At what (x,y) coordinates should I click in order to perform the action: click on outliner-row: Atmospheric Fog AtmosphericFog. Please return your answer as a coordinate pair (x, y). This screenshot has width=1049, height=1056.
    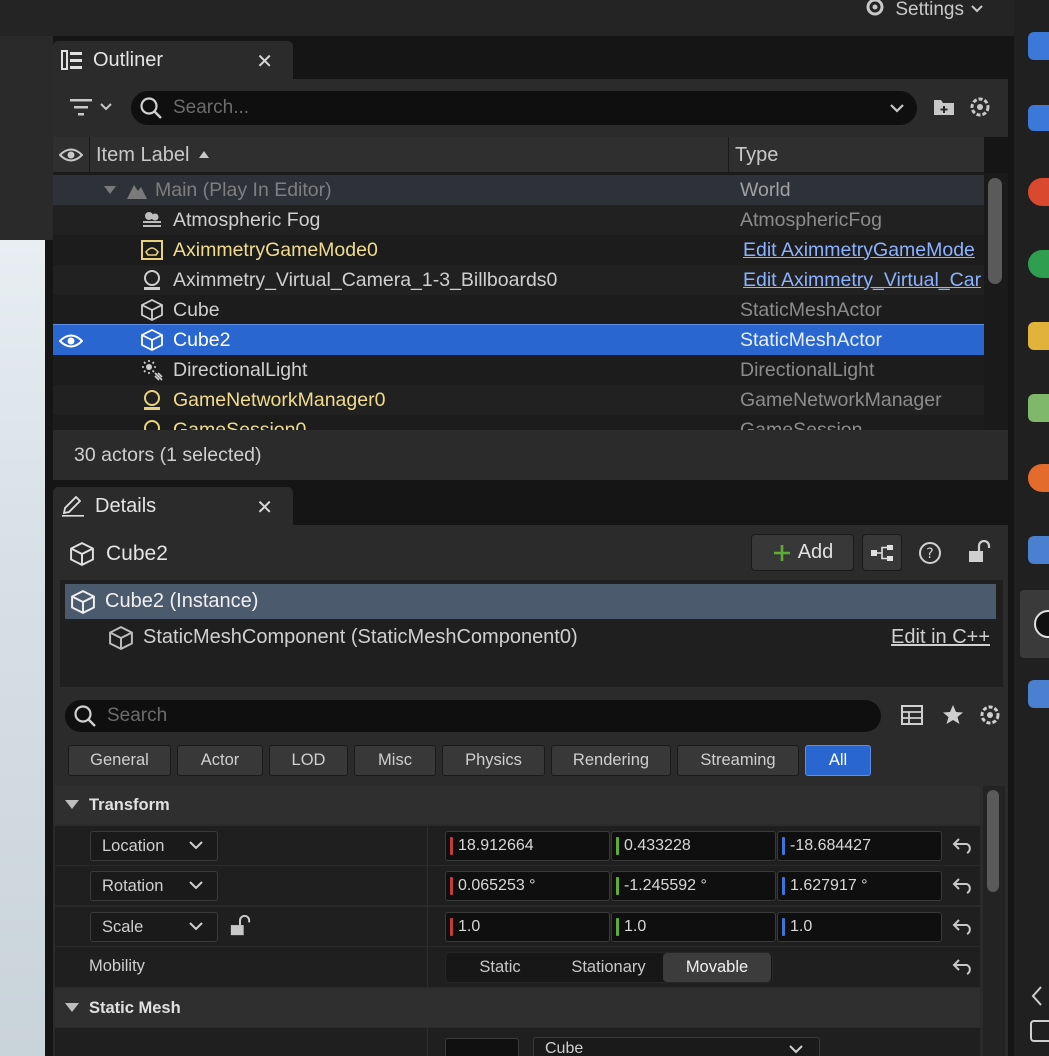
    Looking at the image, I should click on (518, 220).